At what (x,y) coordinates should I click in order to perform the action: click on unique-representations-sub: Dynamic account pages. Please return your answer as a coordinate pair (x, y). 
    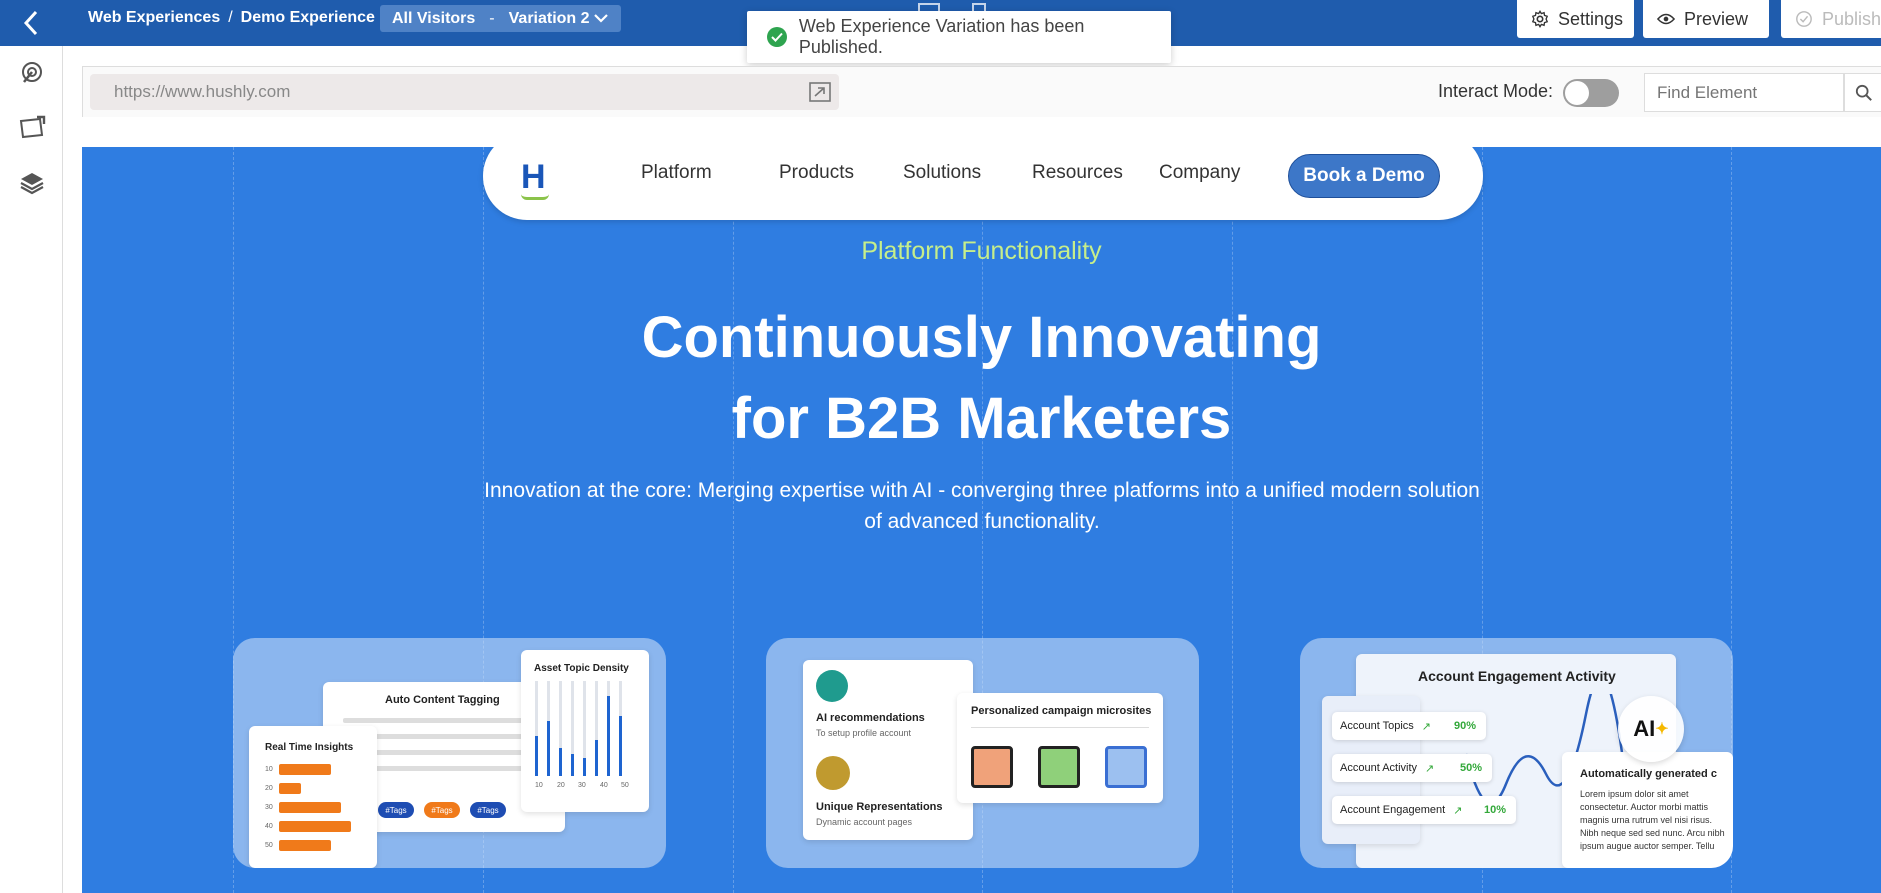
    Looking at the image, I should click on (864, 822).